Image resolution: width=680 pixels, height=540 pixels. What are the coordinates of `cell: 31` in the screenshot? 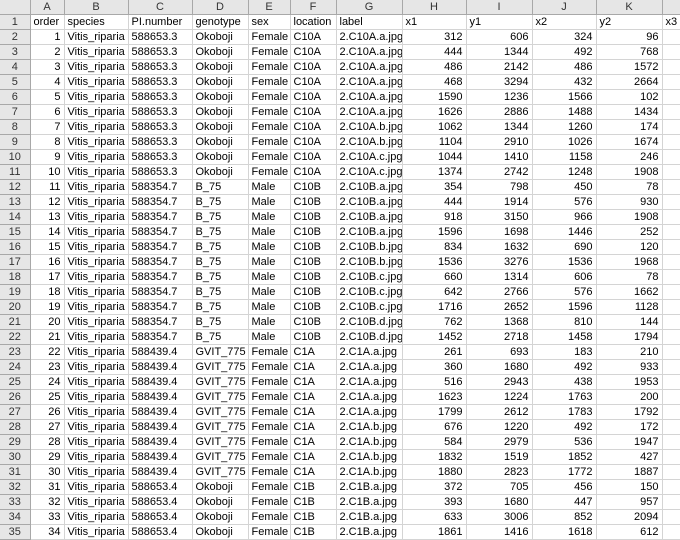 It's located at (47, 487).